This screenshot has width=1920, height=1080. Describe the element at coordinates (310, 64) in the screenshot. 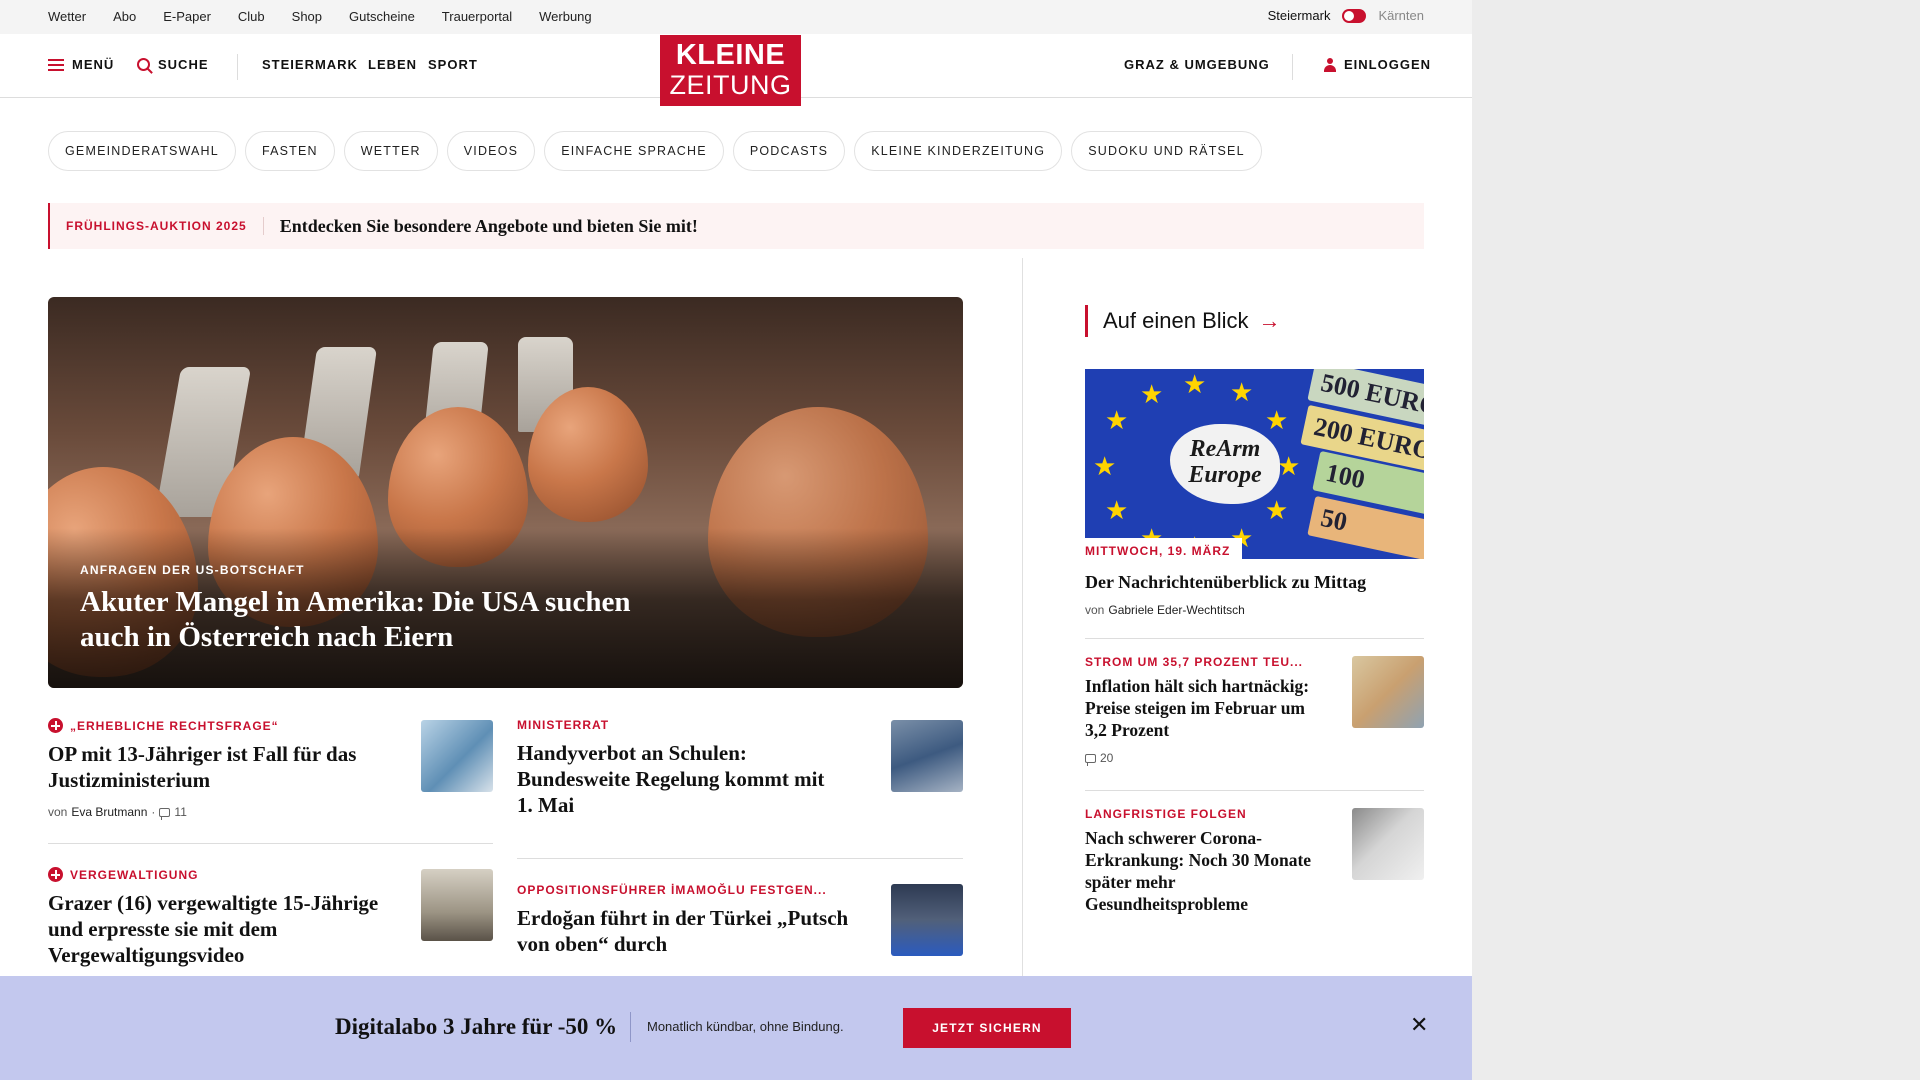

I see `nav-steiermark: STEIERMARK` at that location.